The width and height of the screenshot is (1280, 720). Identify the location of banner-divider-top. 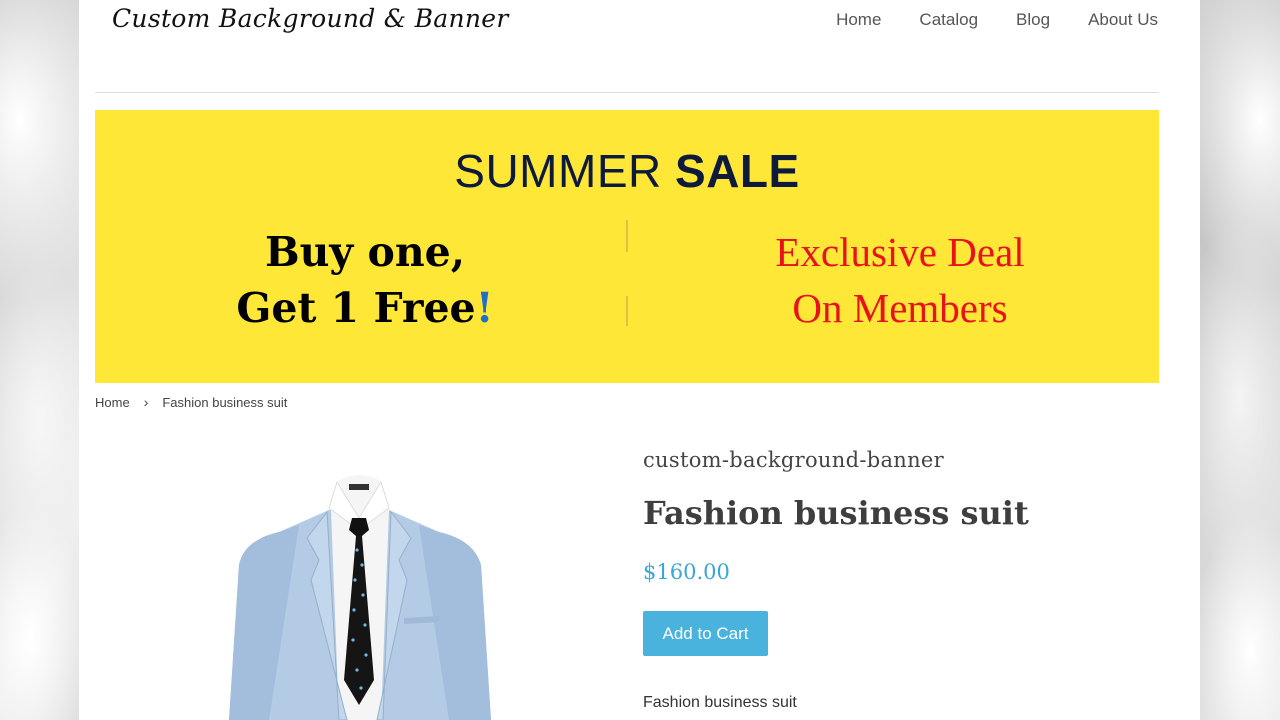
(627, 236).